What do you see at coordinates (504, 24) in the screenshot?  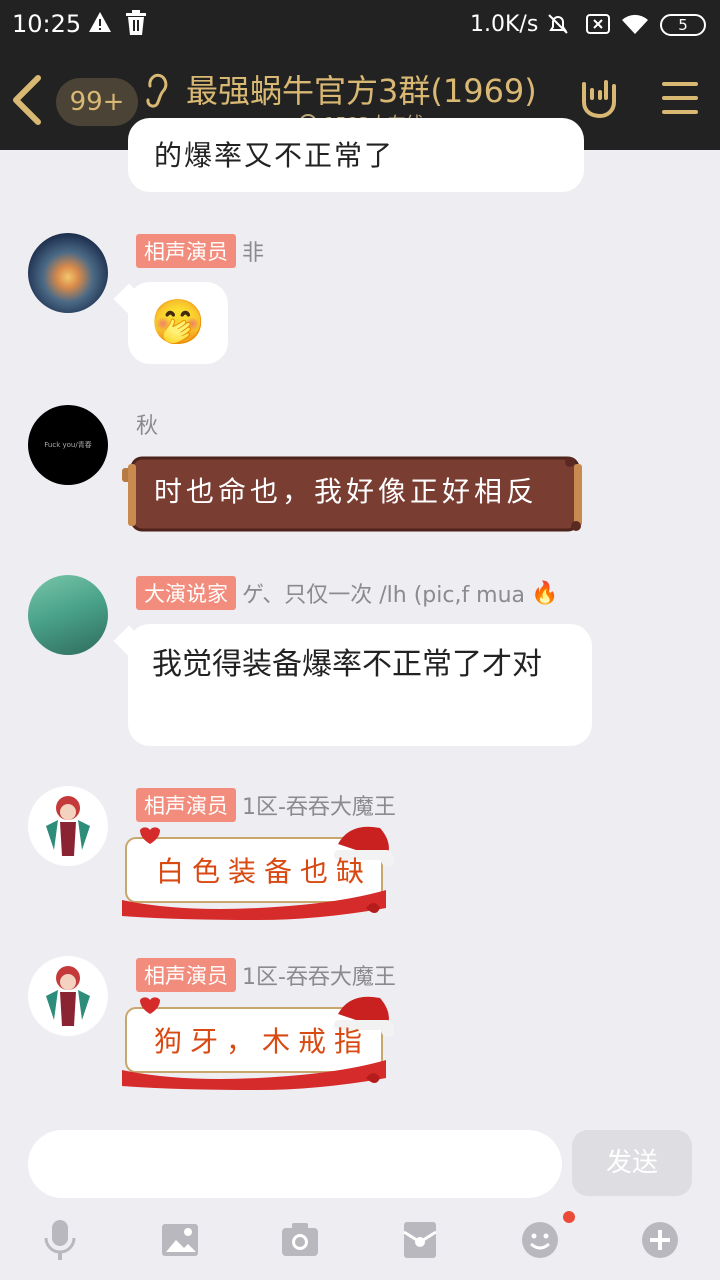 I see `network-speed: 1.0K/s` at bounding box center [504, 24].